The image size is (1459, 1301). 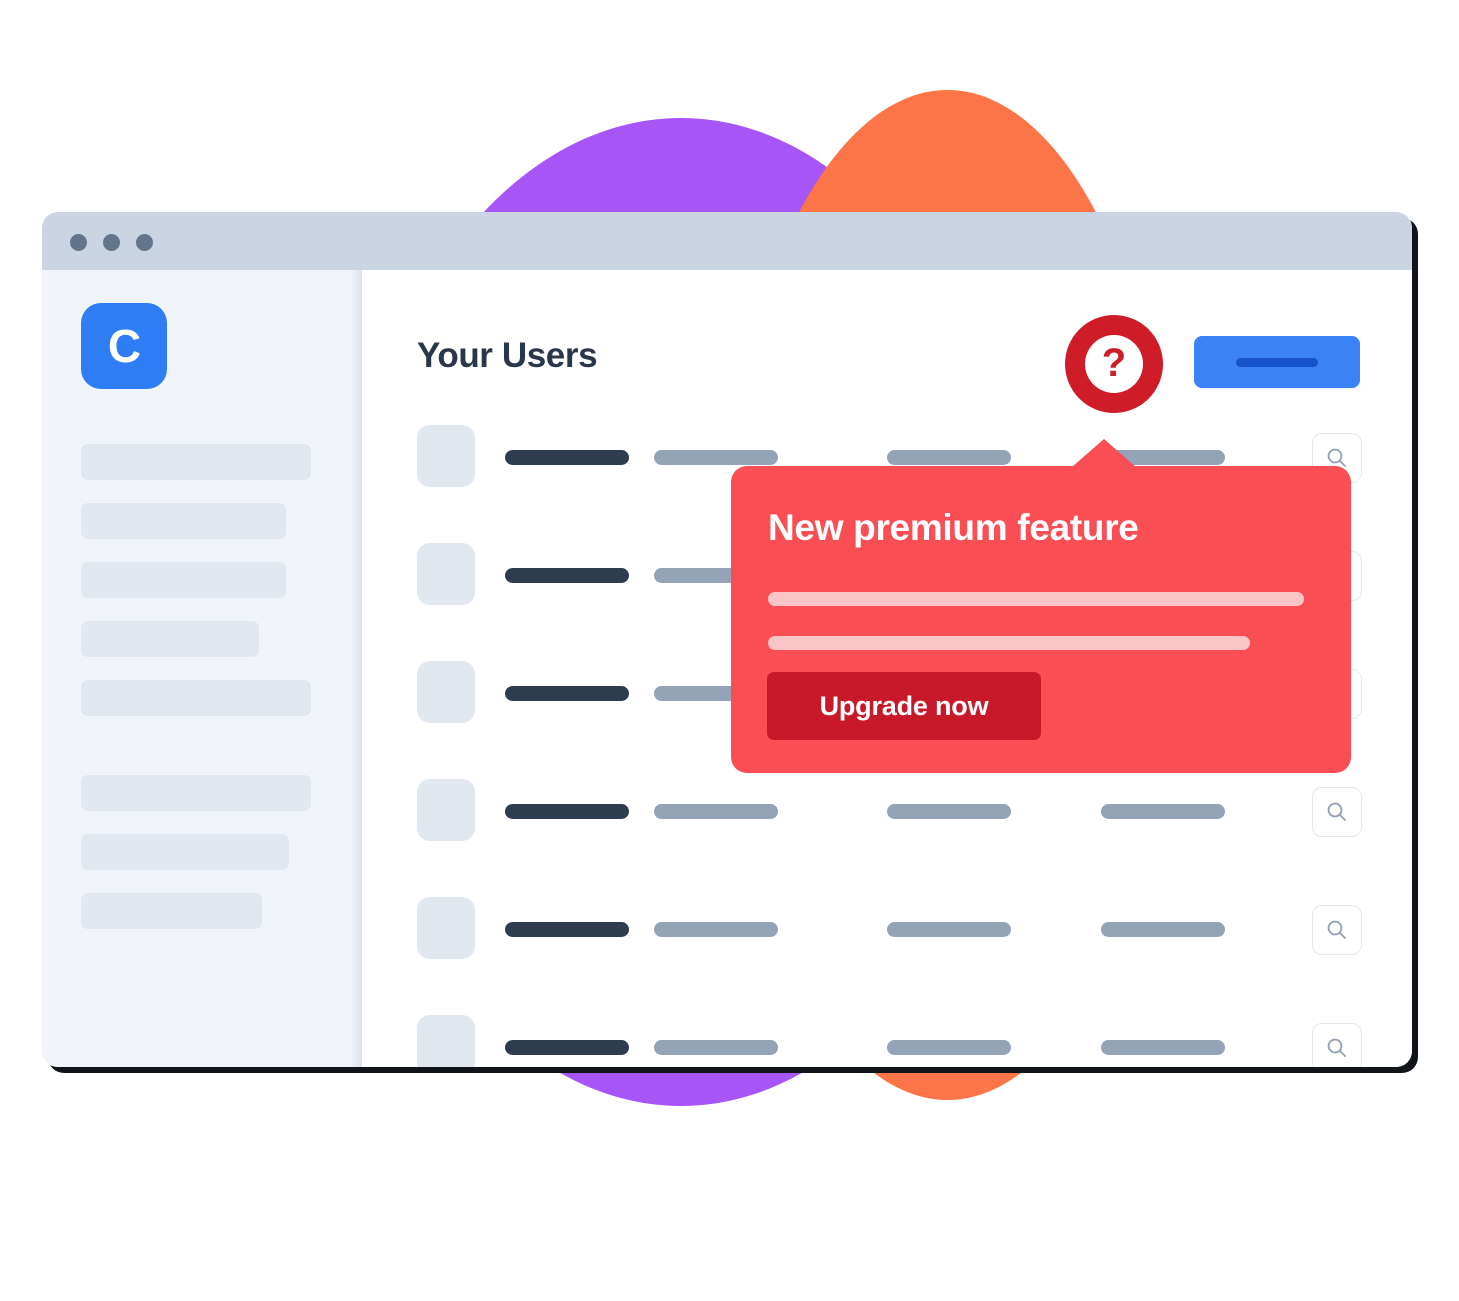 What do you see at coordinates (1104, 453) in the screenshot?
I see `tooltip-pointer-arrow` at bounding box center [1104, 453].